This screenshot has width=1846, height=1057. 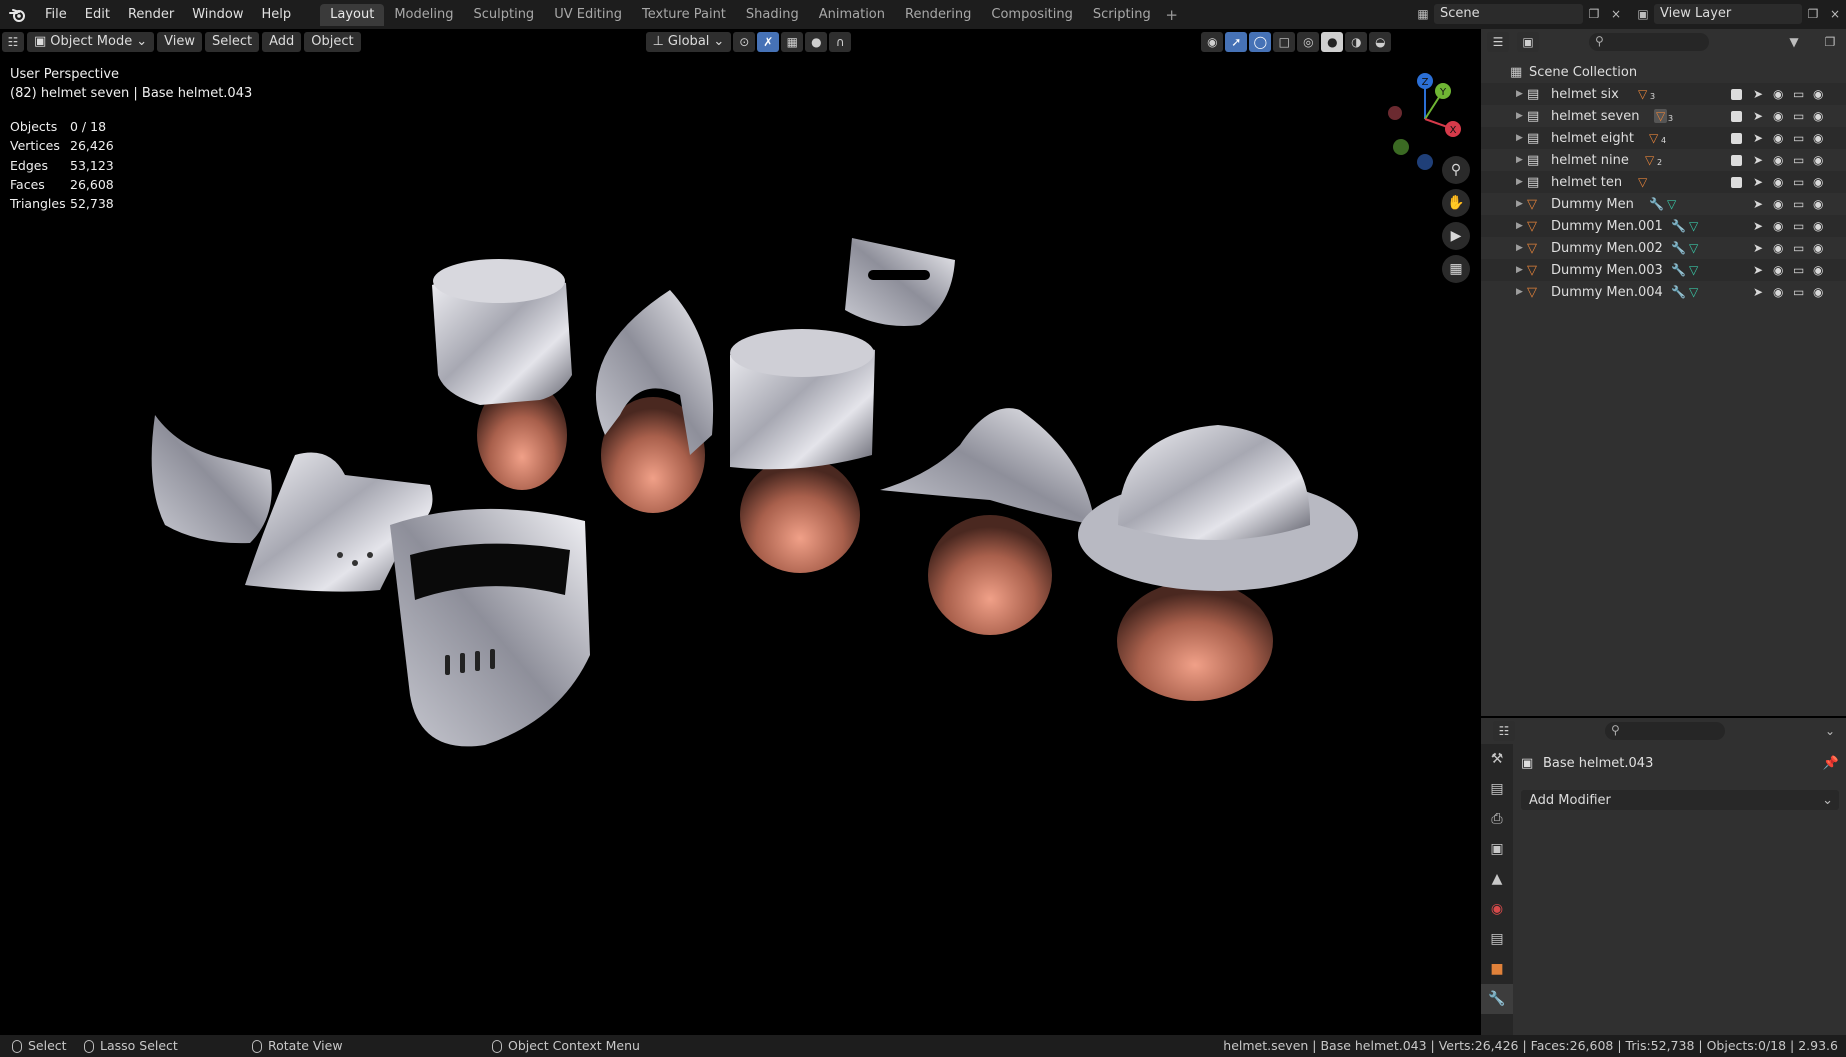 I want to click on new-view-layer-icon: ❐, so click(x=1813, y=14).